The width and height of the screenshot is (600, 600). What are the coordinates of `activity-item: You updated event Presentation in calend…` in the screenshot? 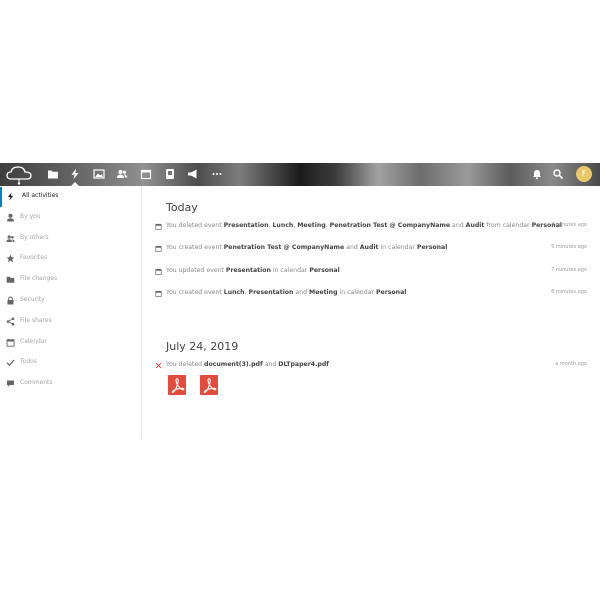 It's located at (371, 273).